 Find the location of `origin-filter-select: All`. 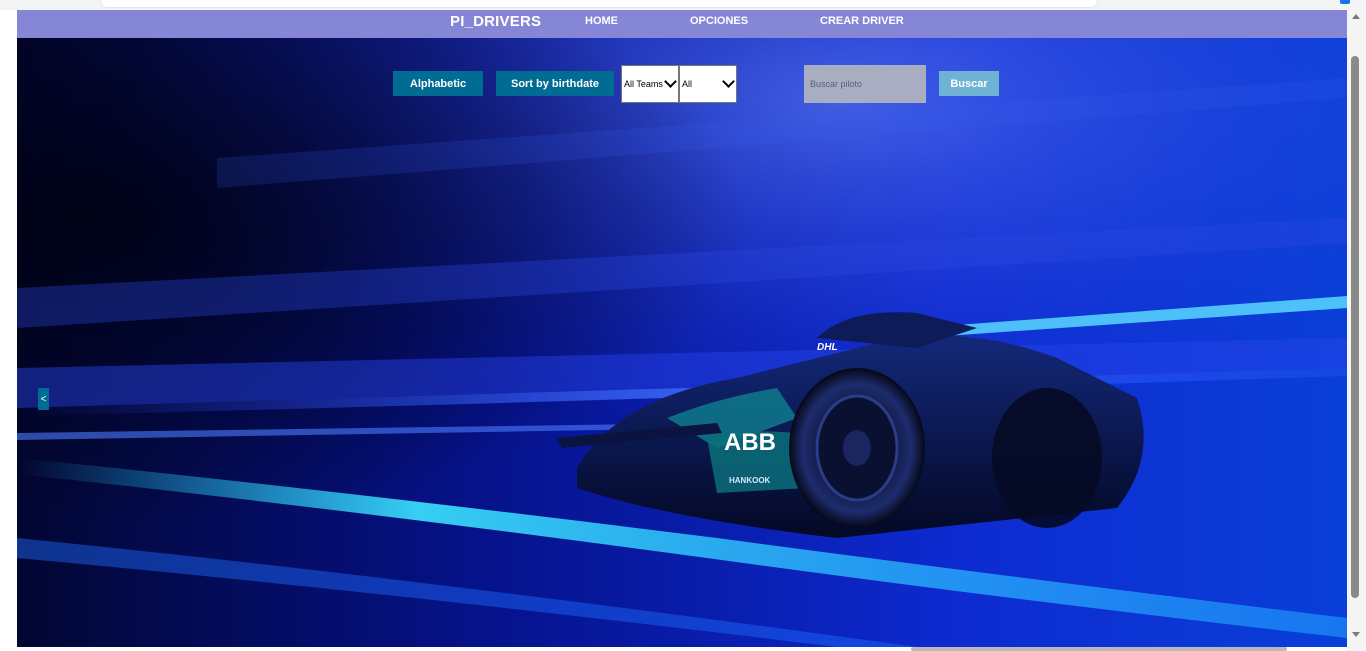

origin-filter-select: All is located at coordinates (708, 84).